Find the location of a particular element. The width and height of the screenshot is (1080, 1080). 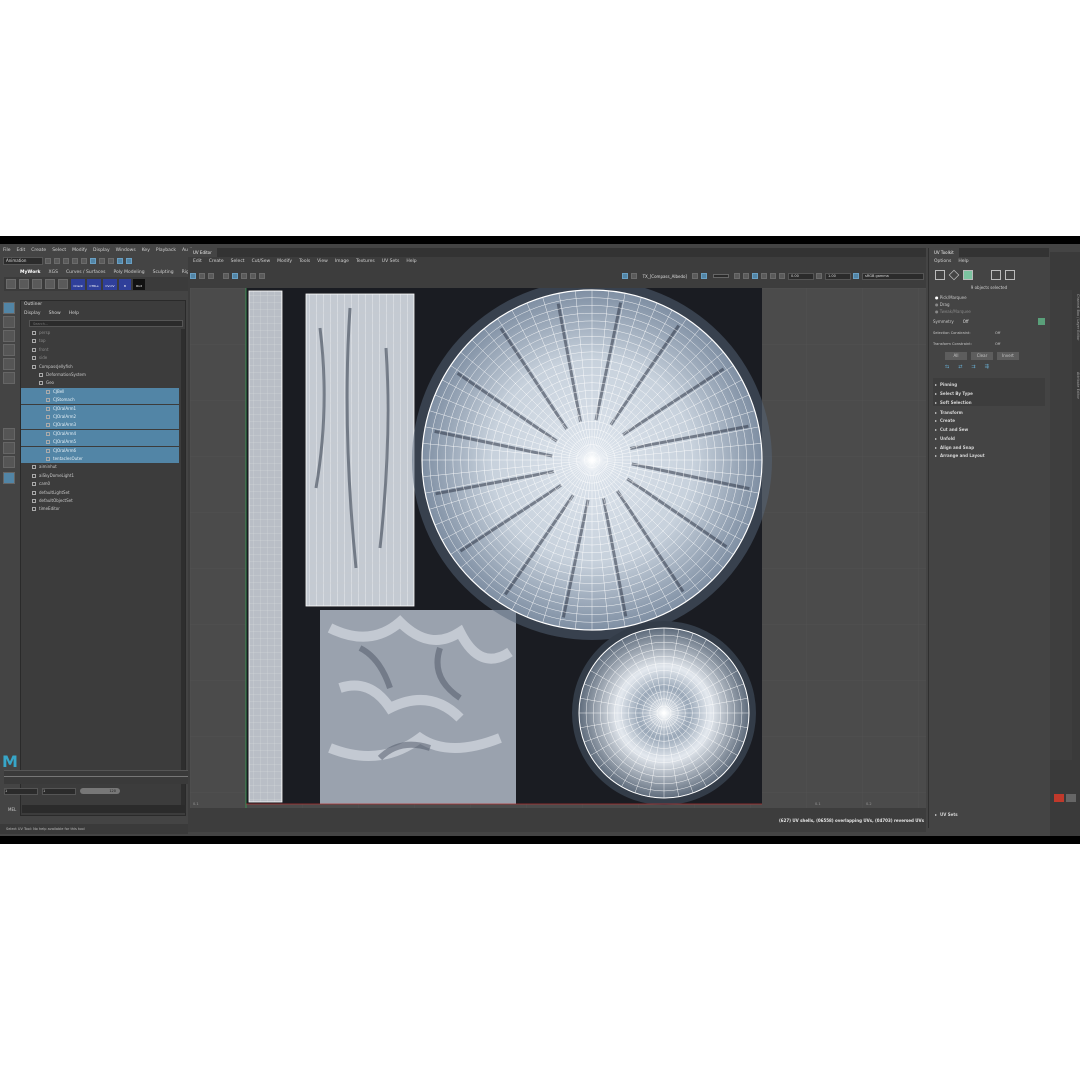

uv-colormgmt-icon is located at coordinates (856, 276).